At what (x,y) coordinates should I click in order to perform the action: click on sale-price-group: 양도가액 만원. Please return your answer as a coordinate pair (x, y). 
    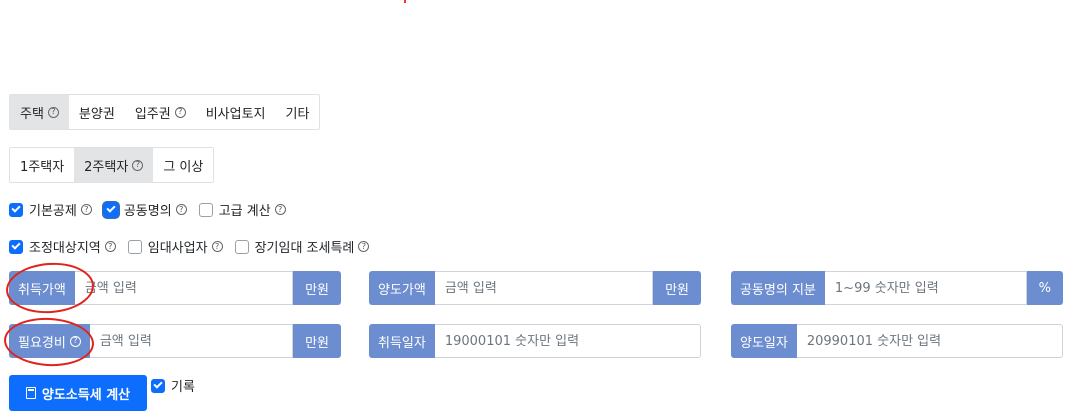
    Looking at the image, I should click on (535, 288).